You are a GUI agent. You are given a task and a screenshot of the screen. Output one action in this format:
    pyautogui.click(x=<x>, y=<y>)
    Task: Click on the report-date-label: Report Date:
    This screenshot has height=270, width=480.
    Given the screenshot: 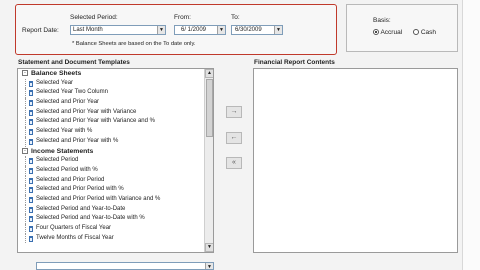 What is the action you would take?
    pyautogui.click(x=40, y=30)
    